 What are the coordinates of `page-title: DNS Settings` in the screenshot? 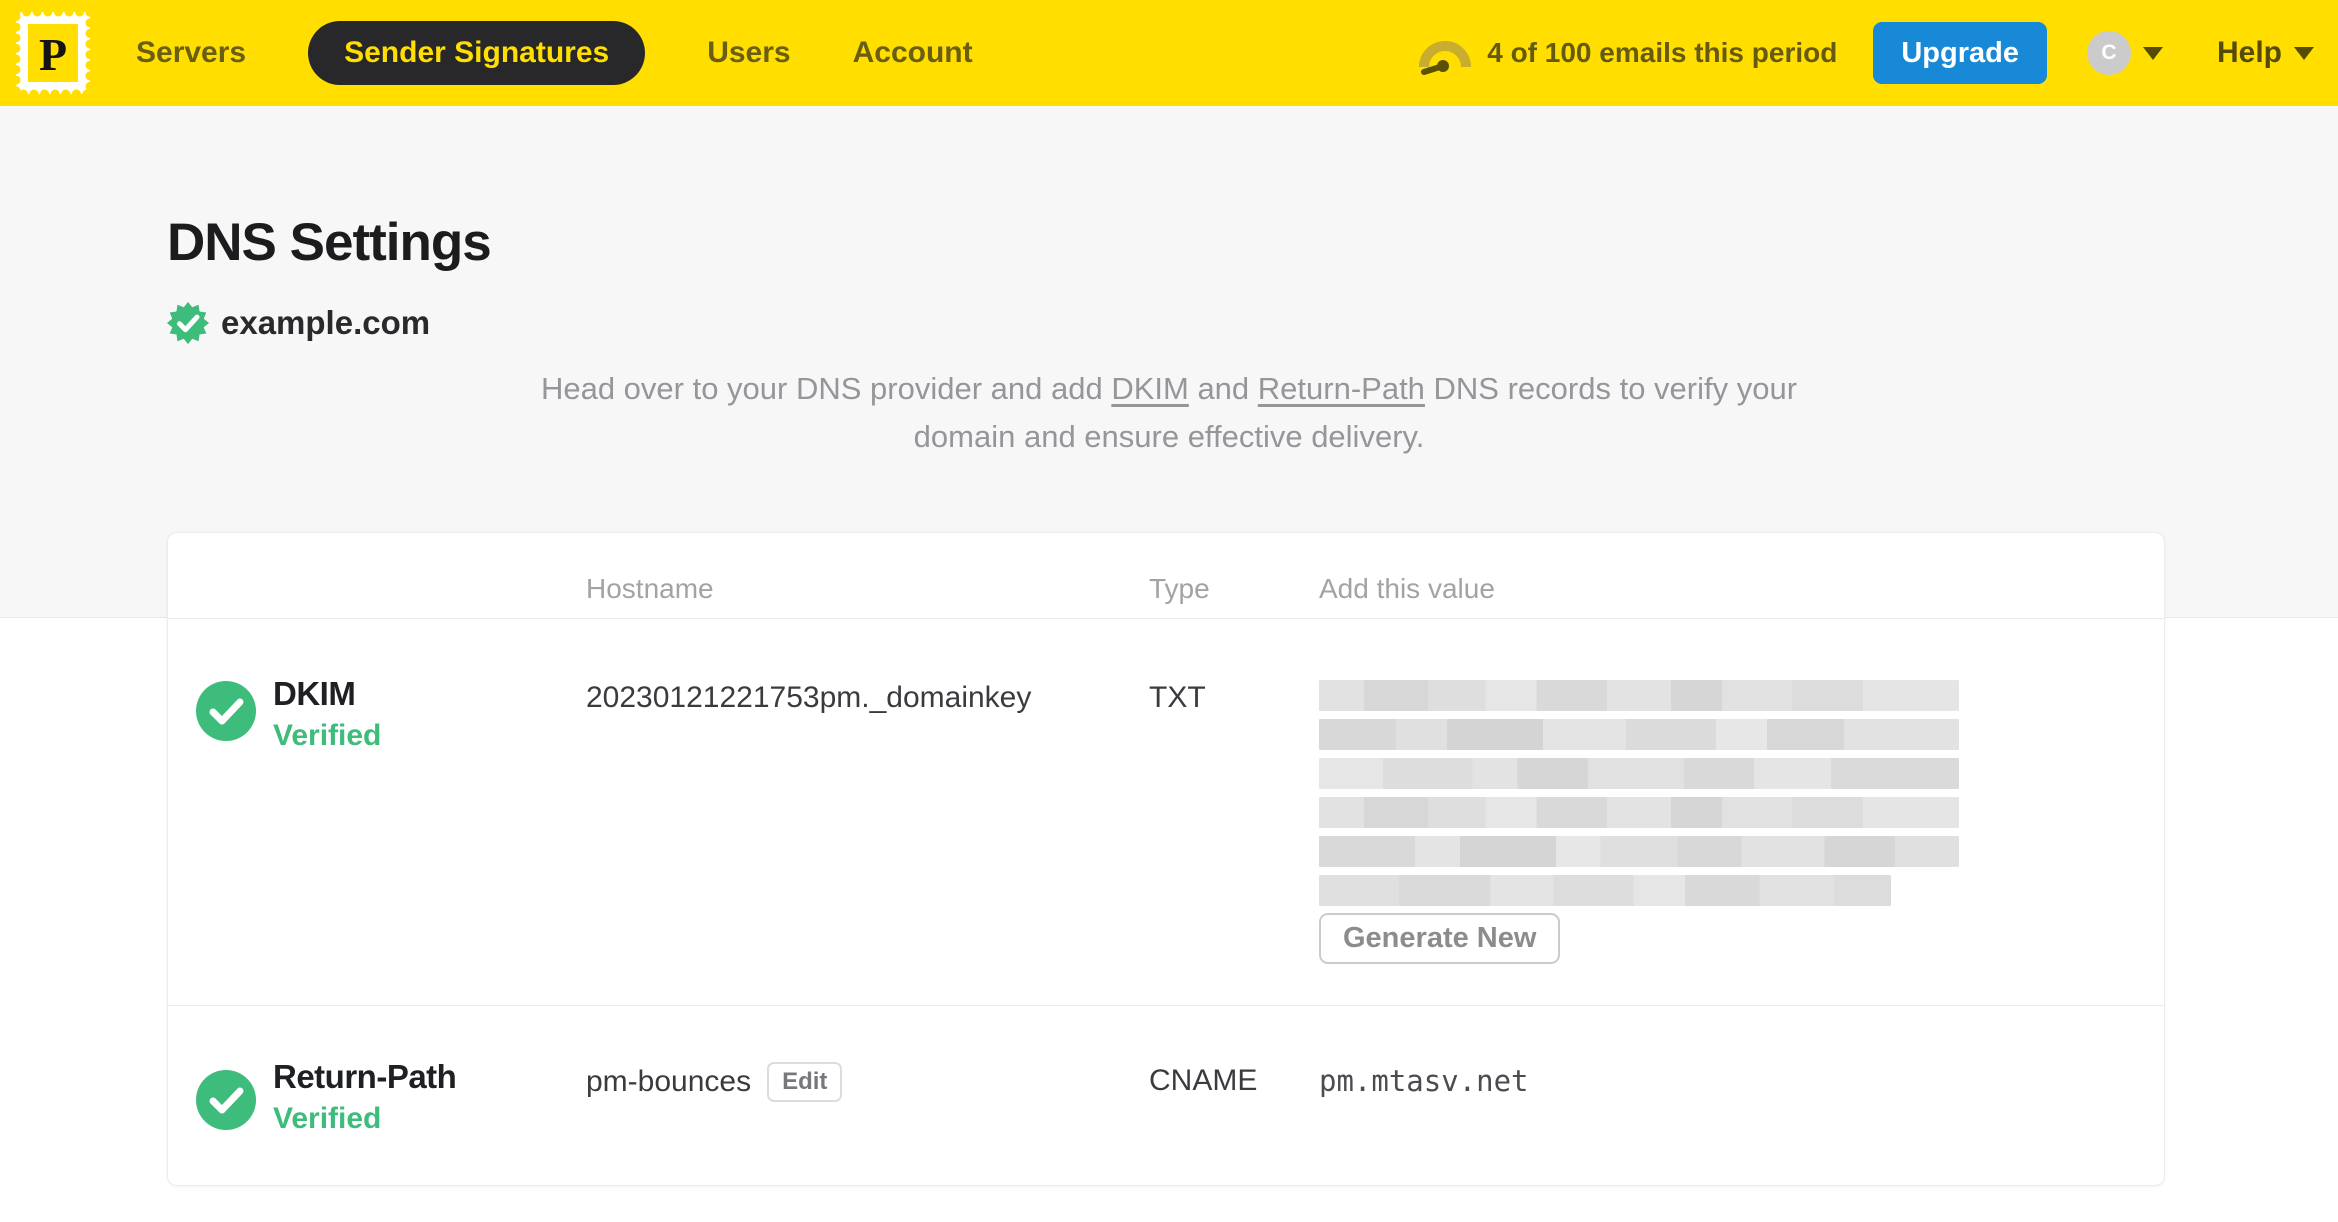 It's located at (329, 242).